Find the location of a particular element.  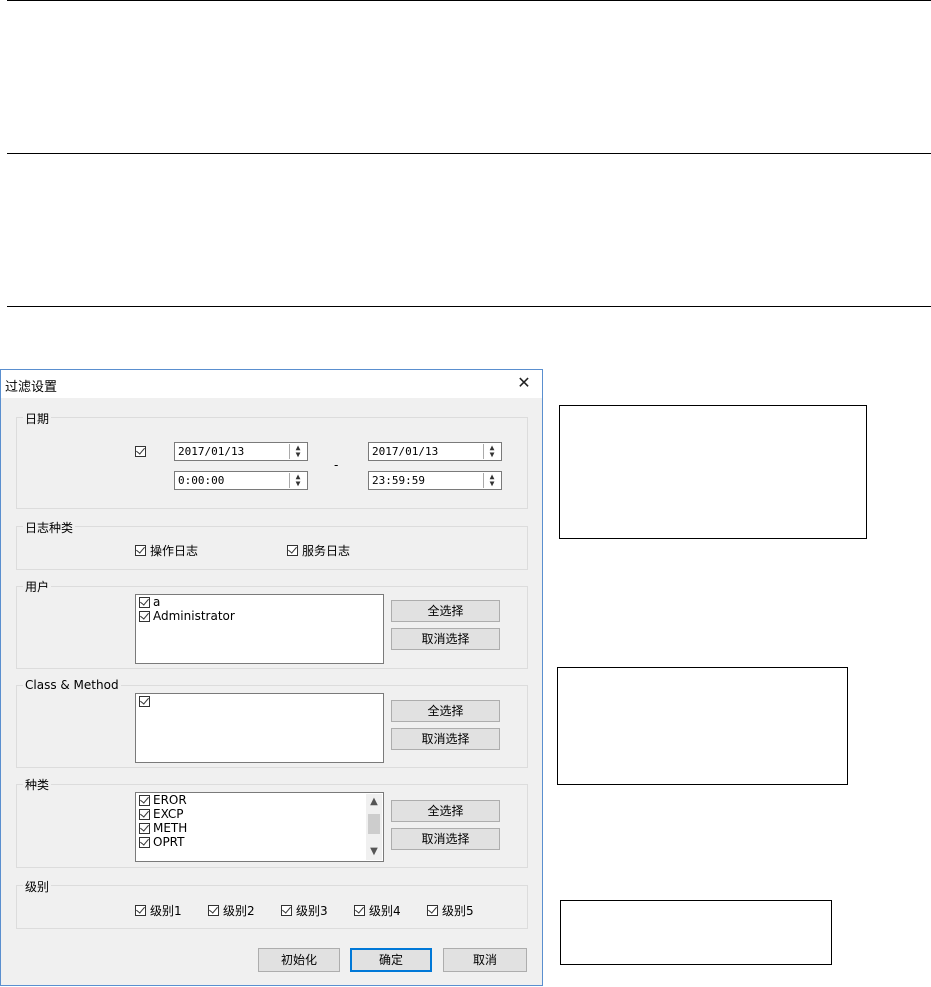

init-button: 初始化 is located at coordinates (299, 960).